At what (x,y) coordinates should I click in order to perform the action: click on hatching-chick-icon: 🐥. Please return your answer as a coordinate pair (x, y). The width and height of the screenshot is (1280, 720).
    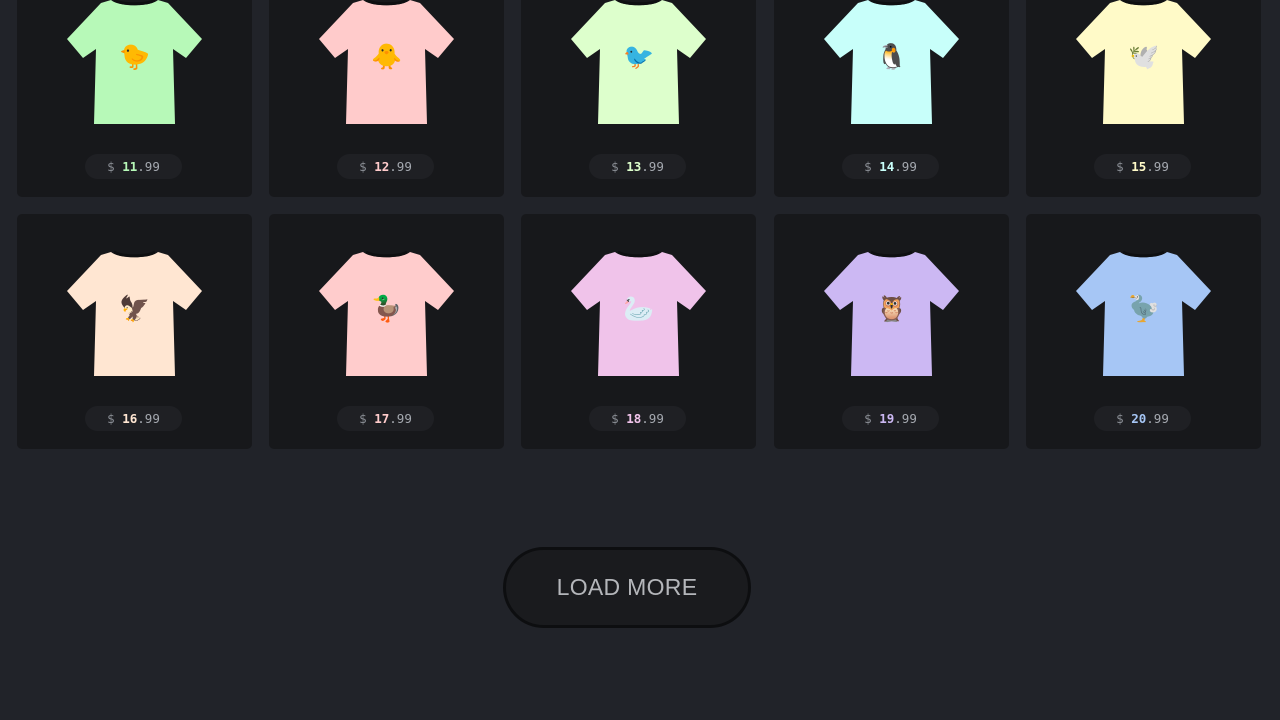
    Looking at the image, I should click on (387, 56).